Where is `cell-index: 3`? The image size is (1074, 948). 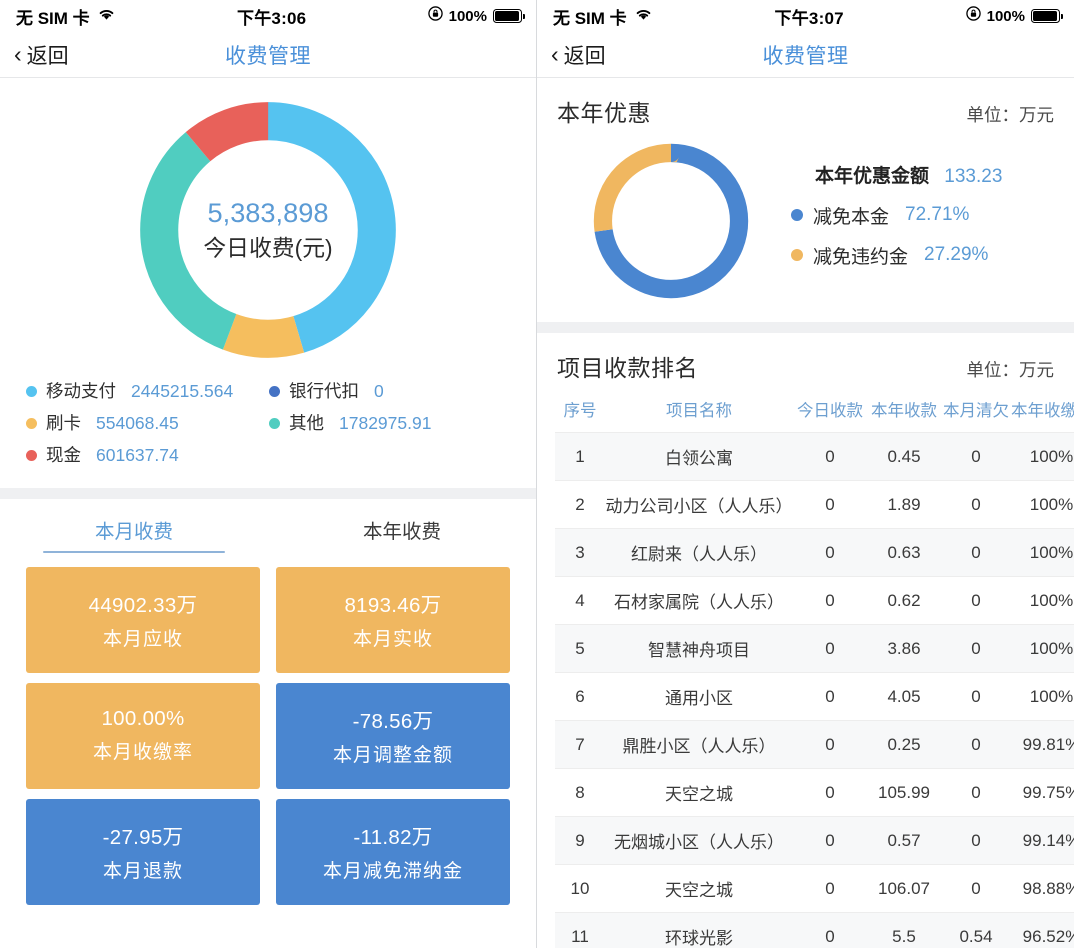
cell-index: 3 is located at coordinates (580, 552).